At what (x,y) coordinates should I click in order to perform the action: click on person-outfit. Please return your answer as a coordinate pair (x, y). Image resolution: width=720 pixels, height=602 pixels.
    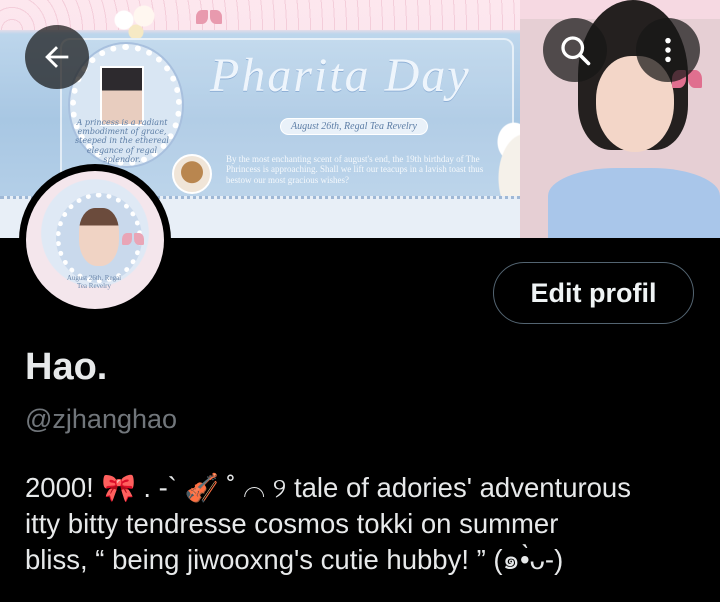
    Looking at the image, I should click on (634, 203).